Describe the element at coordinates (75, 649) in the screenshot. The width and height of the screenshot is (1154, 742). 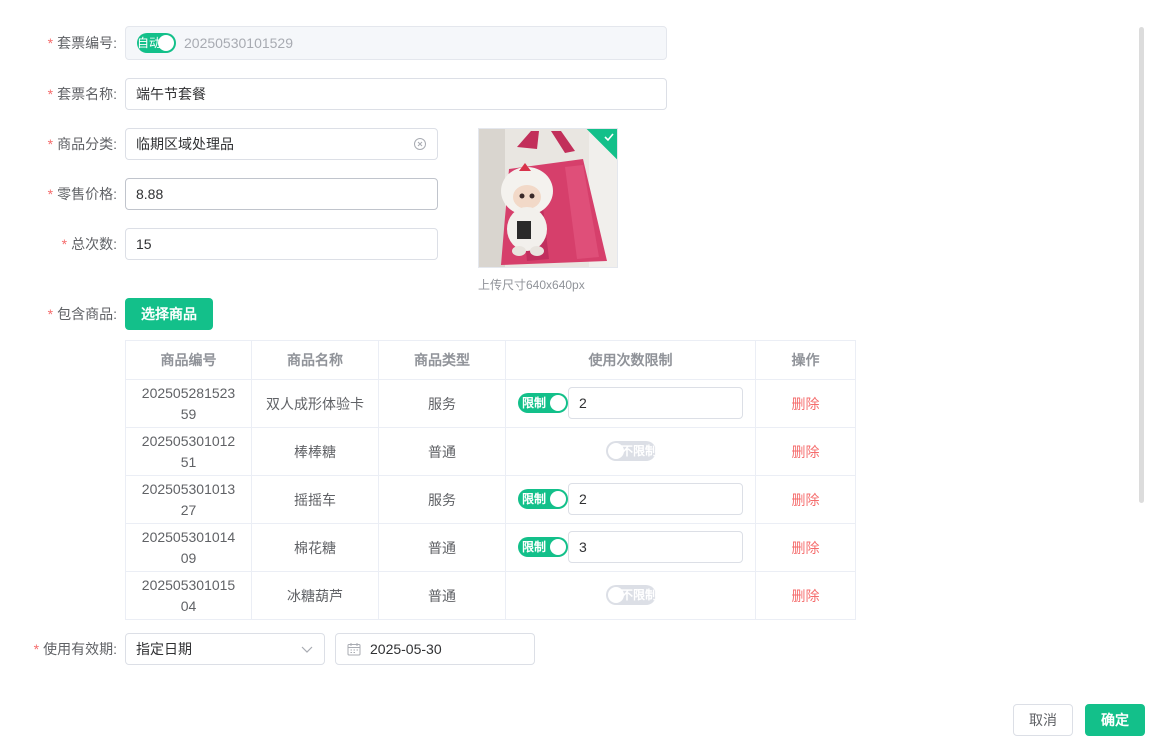
I see `validity-label: * 使用有效期:` at that location.